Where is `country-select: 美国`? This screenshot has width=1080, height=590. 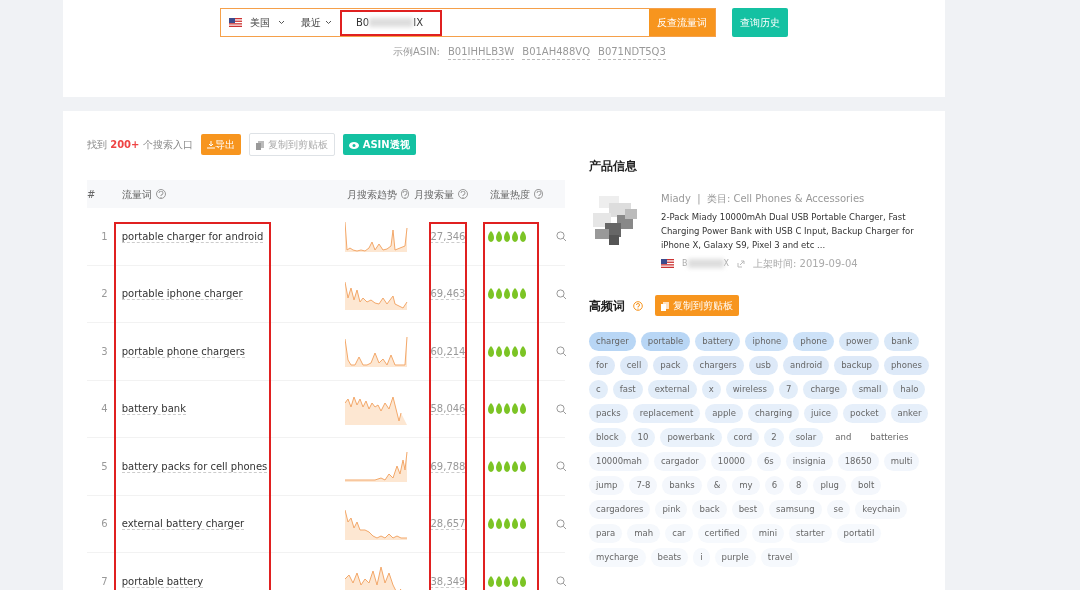 country-select: 美国 is located at coordinates (257, 22).